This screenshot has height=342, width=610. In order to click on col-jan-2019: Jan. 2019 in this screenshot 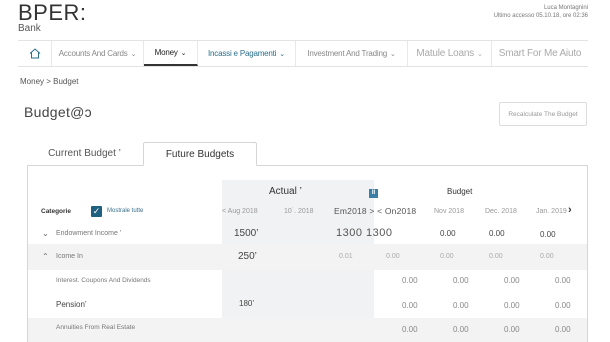, I will do `click(551, 211)`.